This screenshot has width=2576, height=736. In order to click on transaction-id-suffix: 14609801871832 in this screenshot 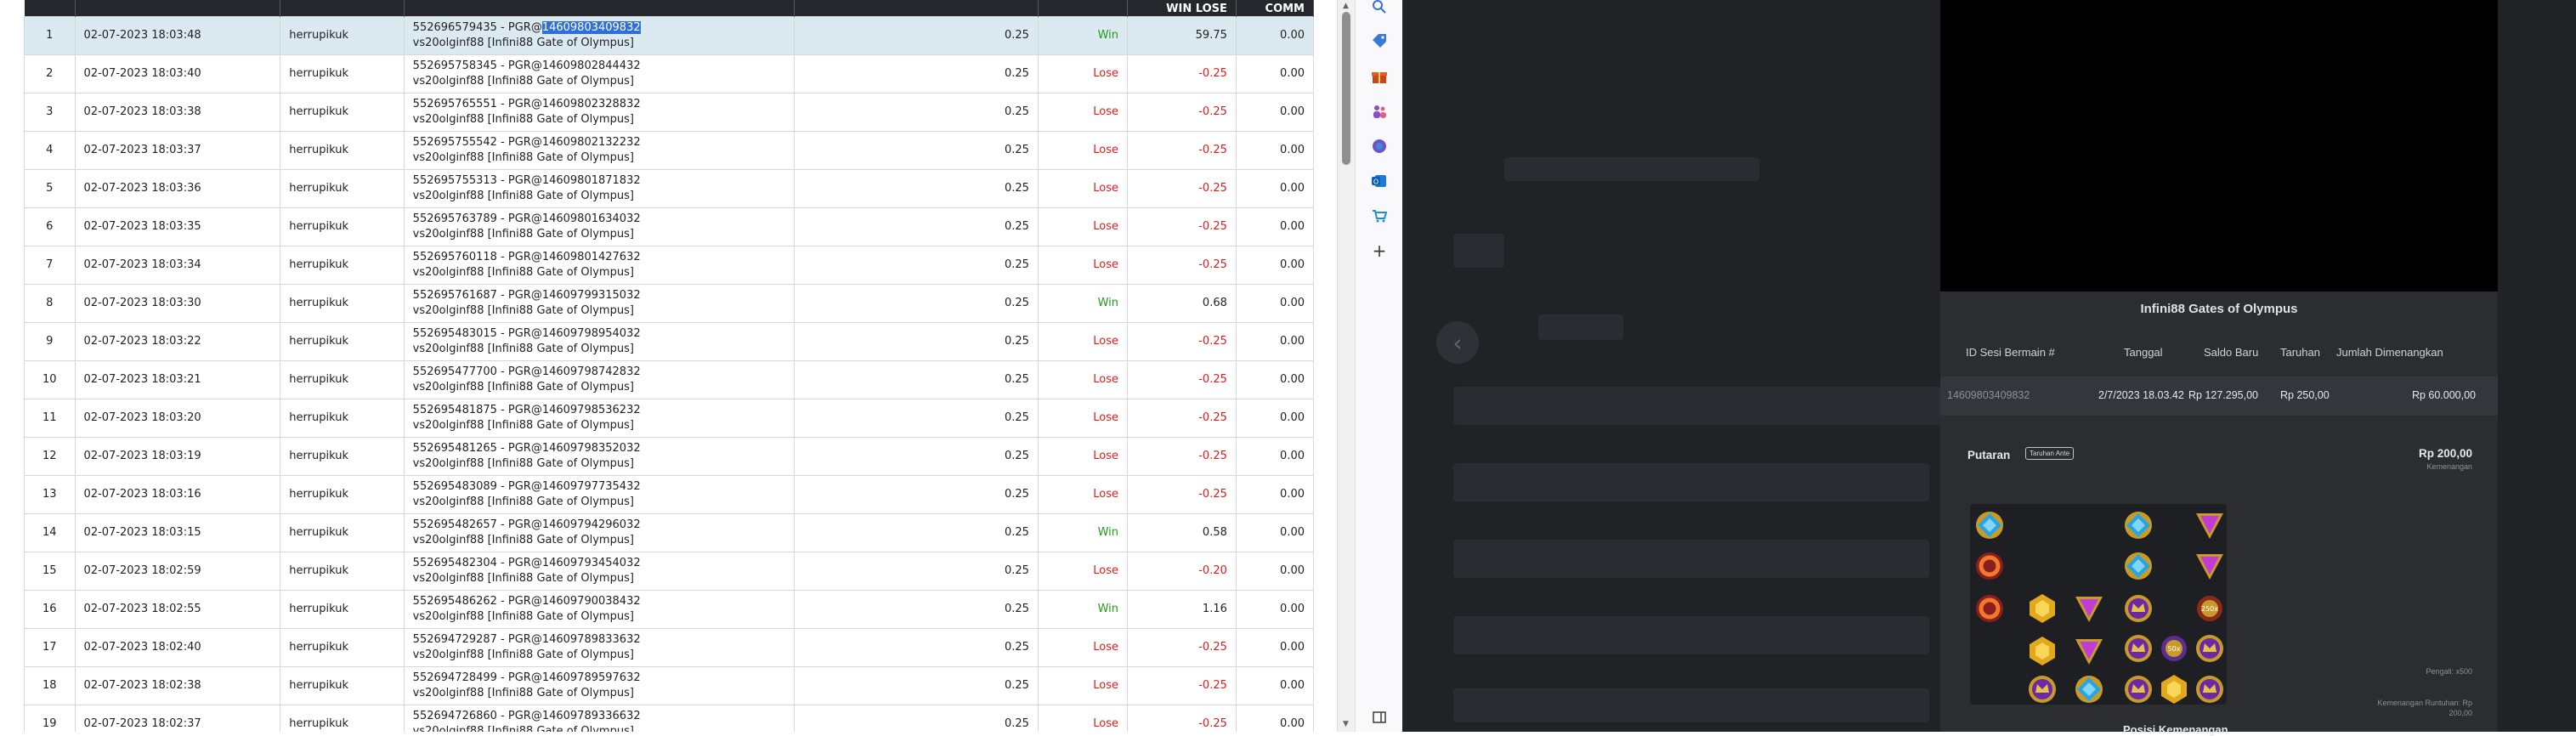, I will do `click(591, 180)`.